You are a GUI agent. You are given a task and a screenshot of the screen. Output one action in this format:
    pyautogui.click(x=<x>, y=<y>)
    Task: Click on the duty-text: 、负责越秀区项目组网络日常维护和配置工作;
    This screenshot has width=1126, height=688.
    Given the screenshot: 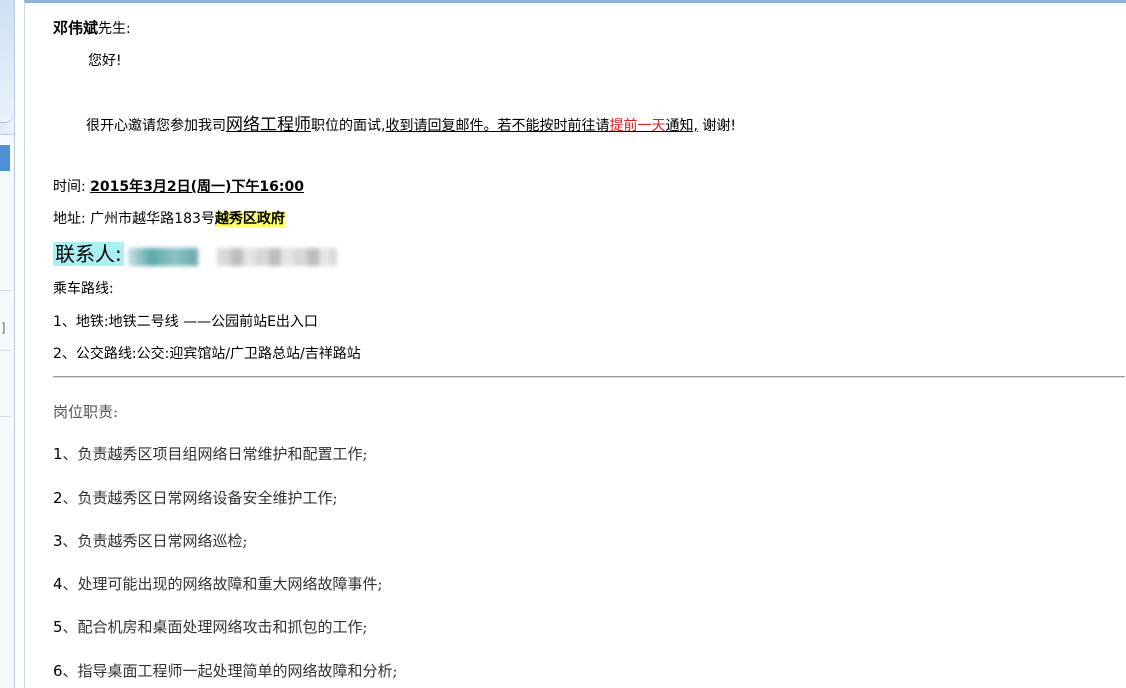 What is the action you would take?
    pyautogui.click(x=215, y=454)
    